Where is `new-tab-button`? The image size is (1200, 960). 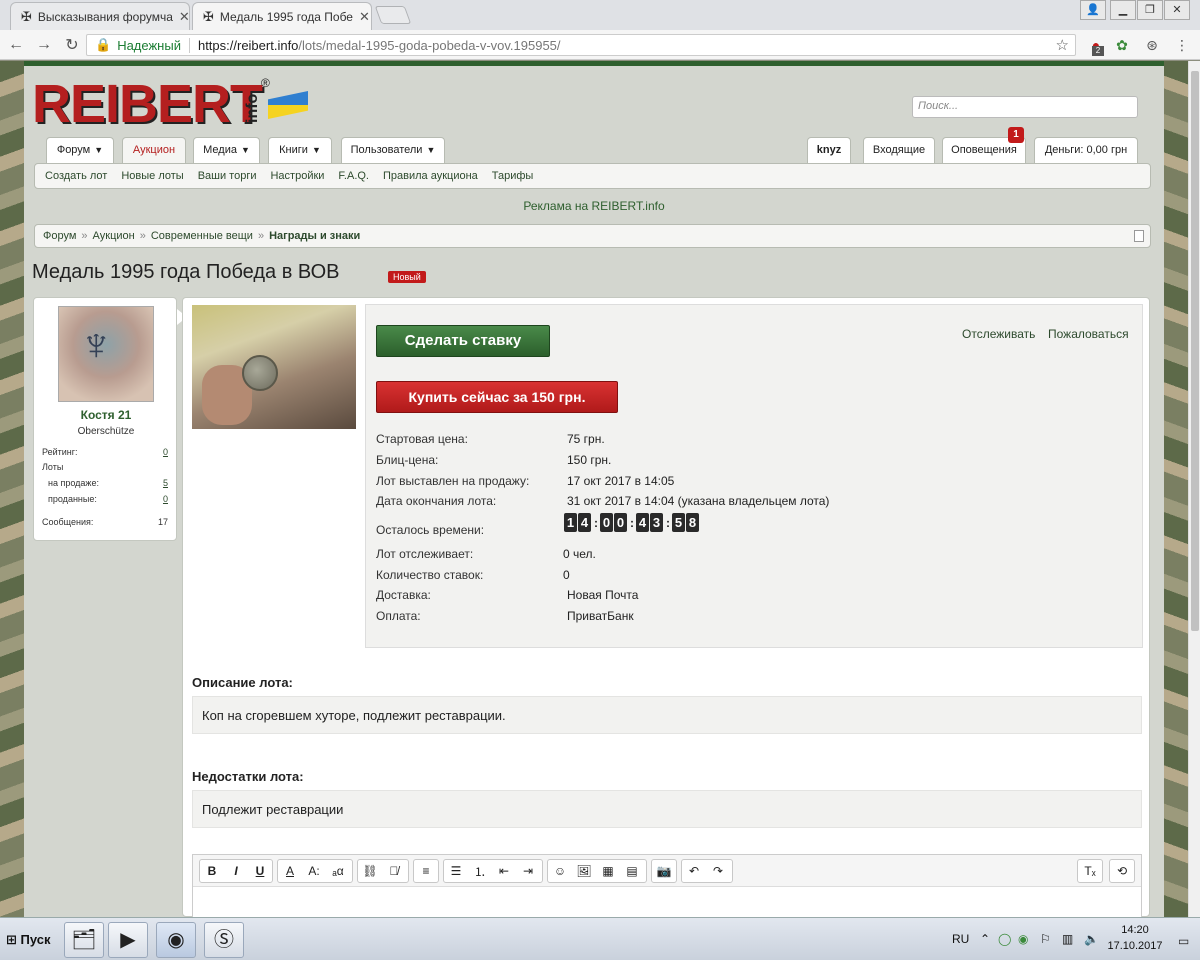
new-tab-button is located at coordinates (393, 15).